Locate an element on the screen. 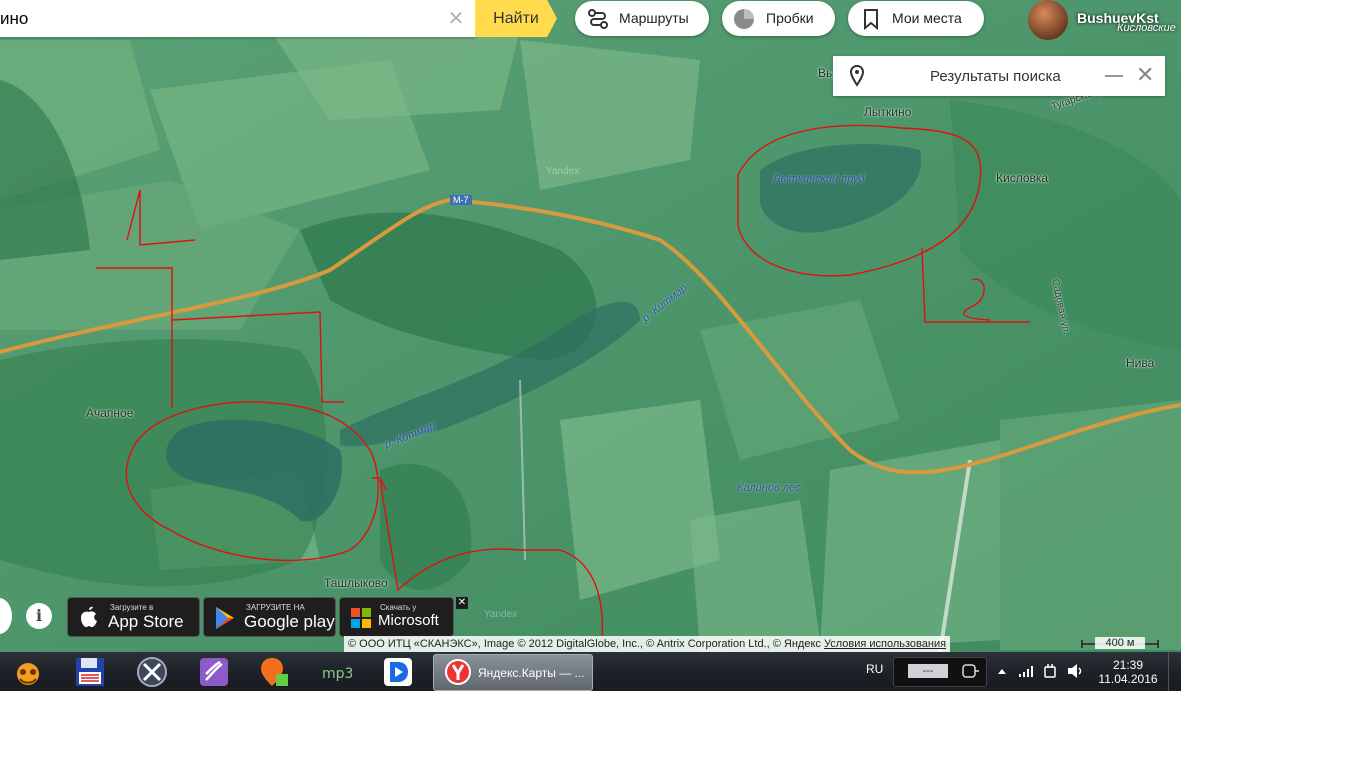 The height and width of the screenshot is (768, 1366). avatar is located at coordinates (1048, 20).